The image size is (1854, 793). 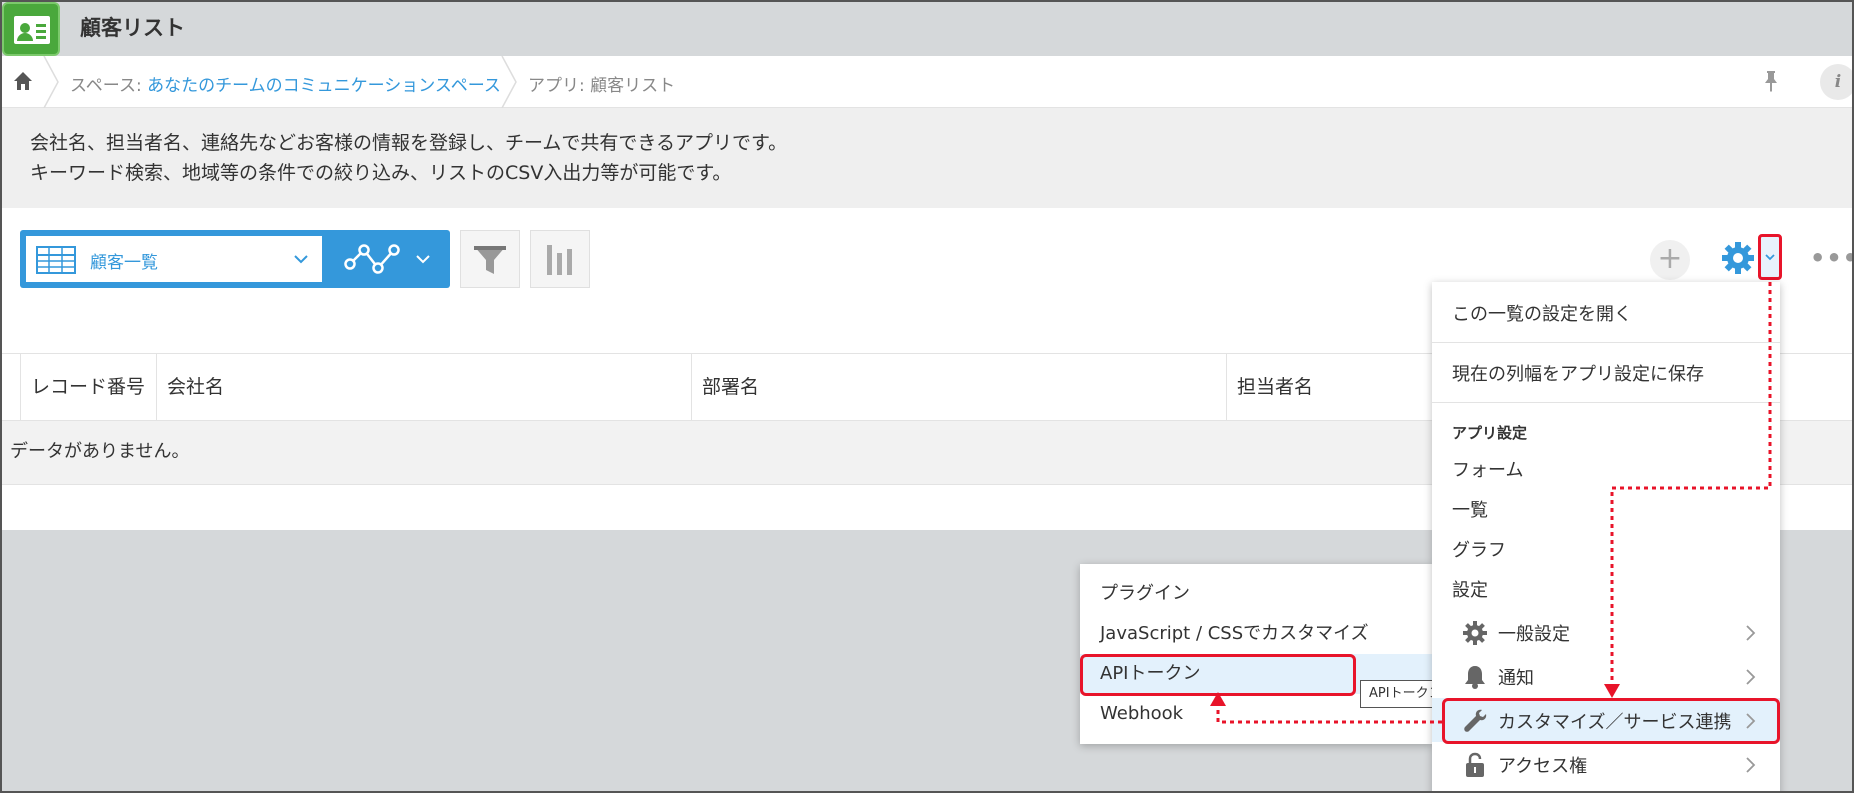 I want to click on description-line: 会社名、担当者名、連絡先などお客様の情報を登録し、チームで共有できるアプリです。, so click(x=409, y=143).